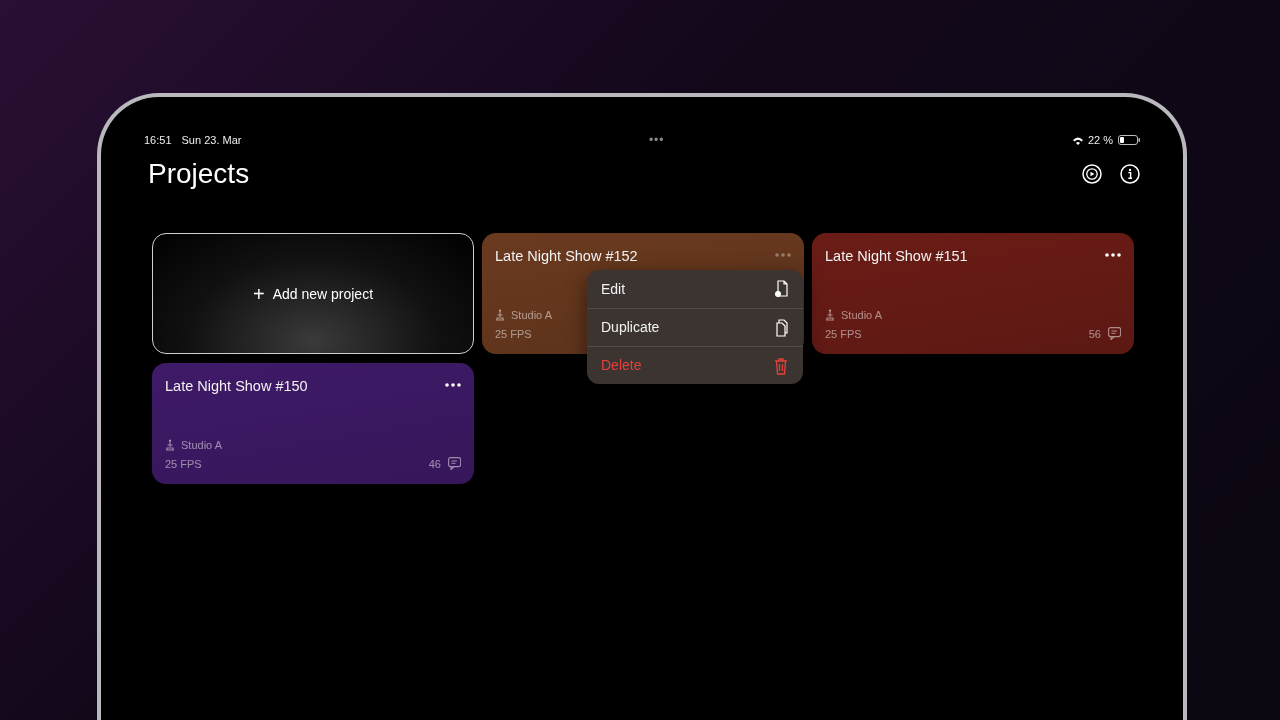  I want to click on info-icon, so click(1130, 174).